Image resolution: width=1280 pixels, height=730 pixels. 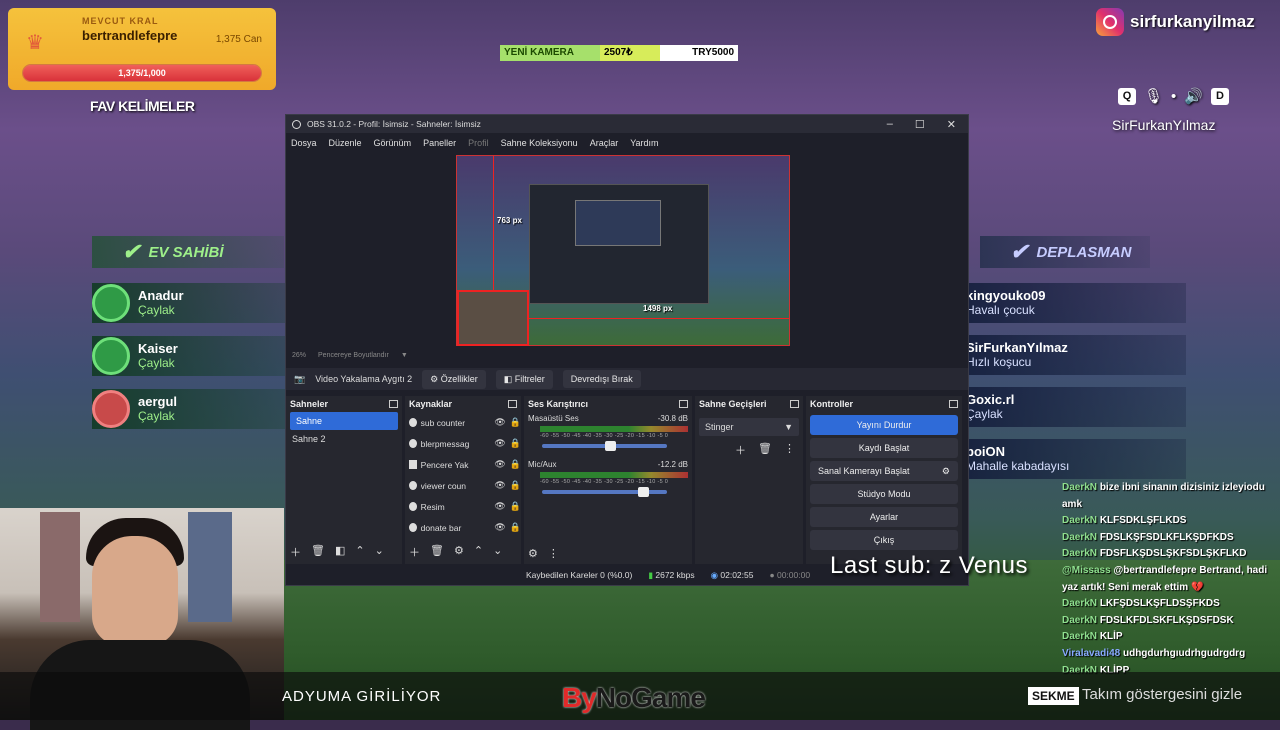 What do you see at coordinates (864, 471) in the screenshot?
I see `start-virtual-camera-button: Sanal Kamerayı Başlat` at bounding box center [864, 471].